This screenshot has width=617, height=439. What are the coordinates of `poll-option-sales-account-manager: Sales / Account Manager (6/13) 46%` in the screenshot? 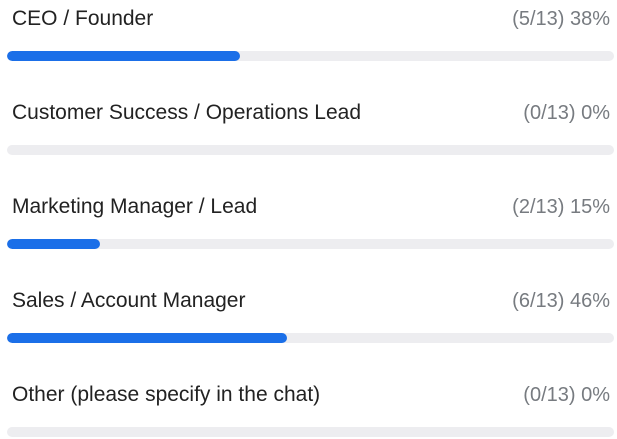 It's located at (310, 315).